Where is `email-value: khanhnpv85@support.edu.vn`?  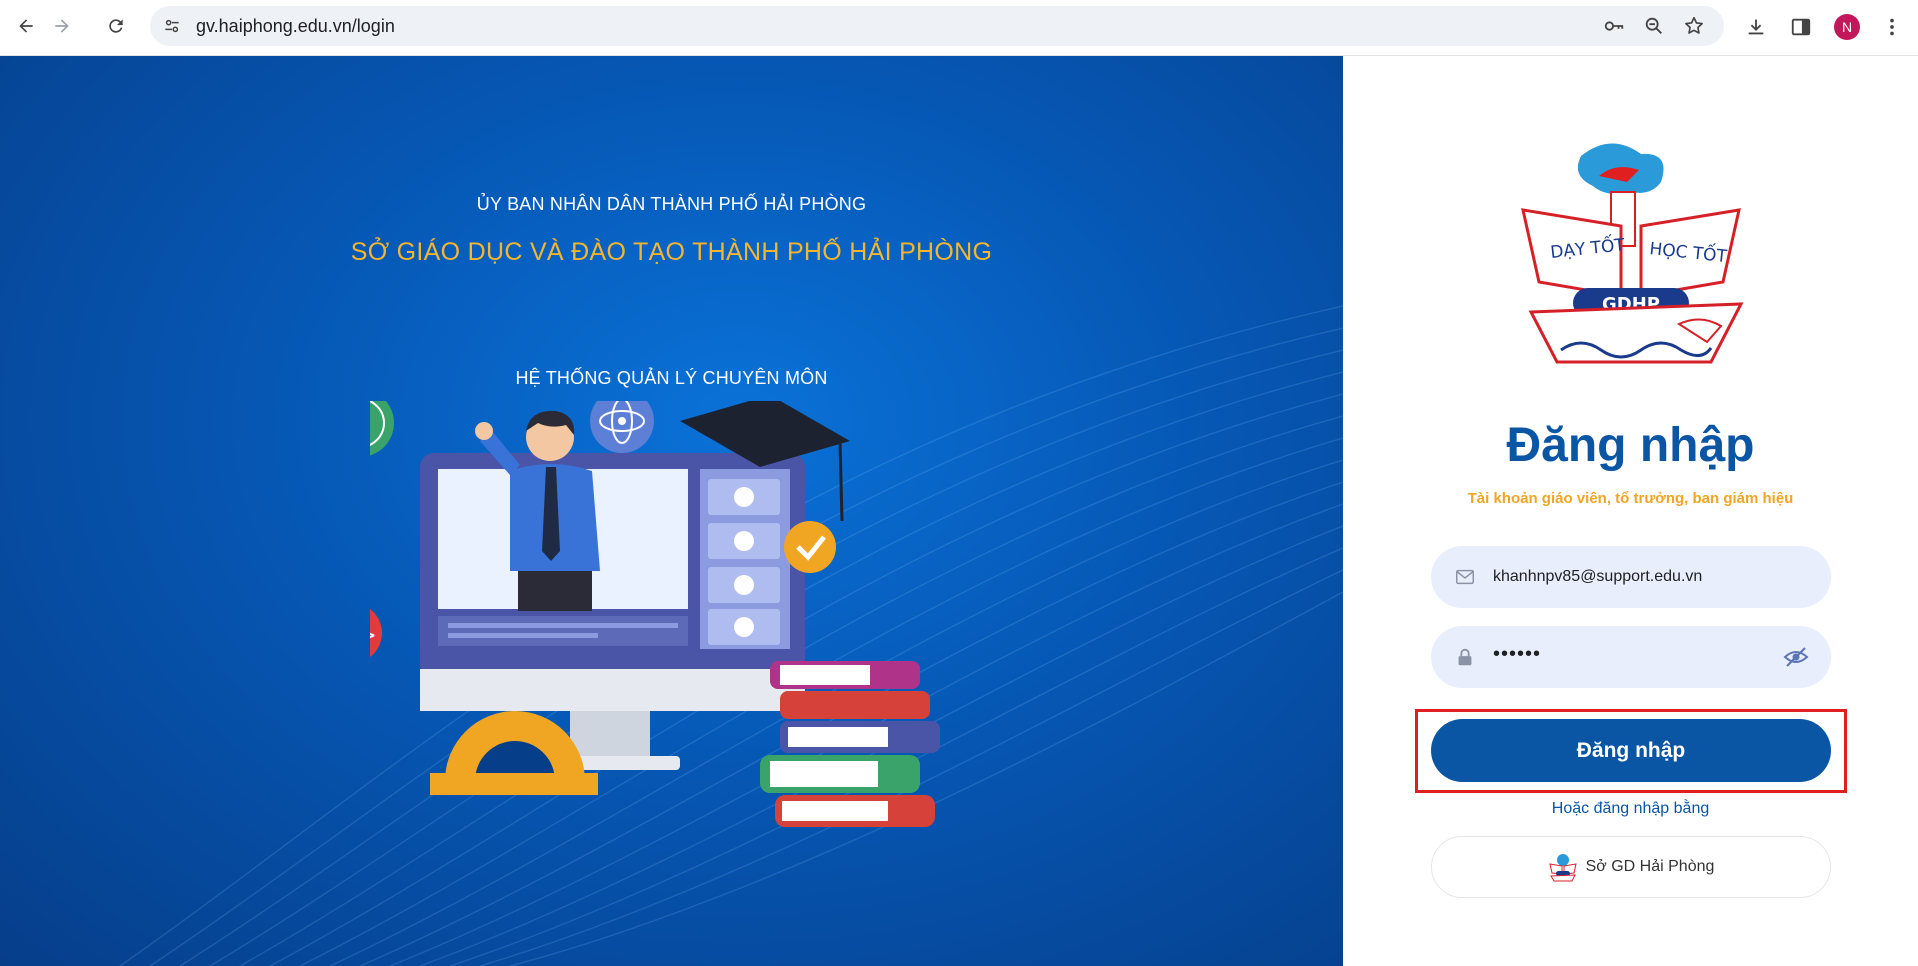
email-value: khanhnpv85@support.edu.vn is located at coordinates (1597, 577).